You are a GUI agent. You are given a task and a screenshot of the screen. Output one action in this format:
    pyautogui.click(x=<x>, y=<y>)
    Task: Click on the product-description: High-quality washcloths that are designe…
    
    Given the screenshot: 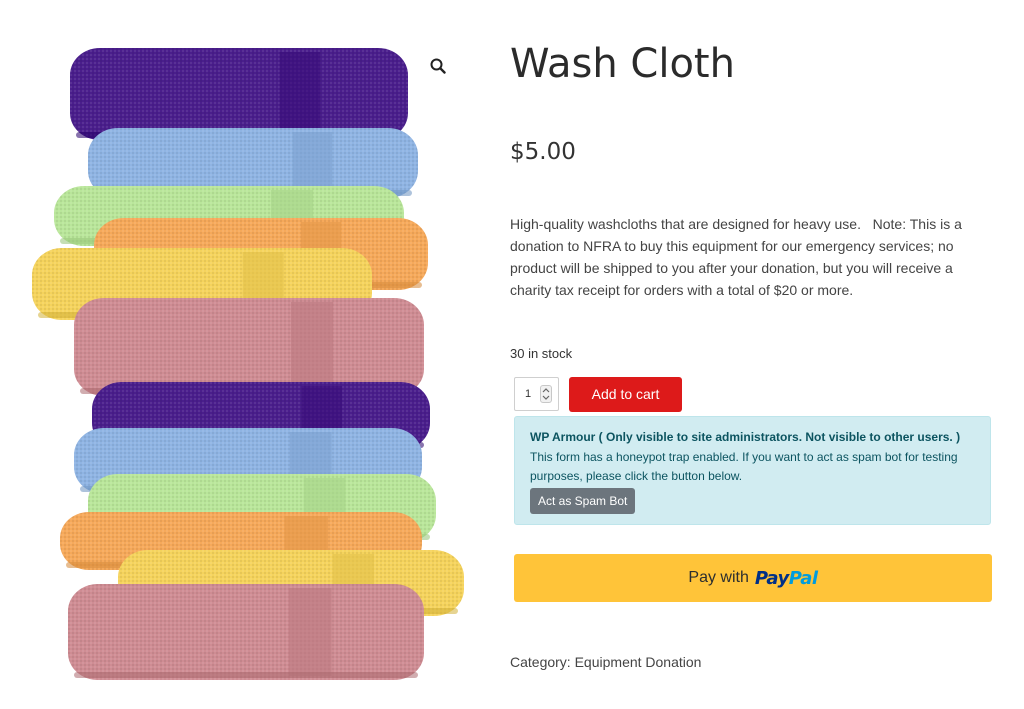 What is the action you would take?
    pyautogui.click(x=738, y=257)
    